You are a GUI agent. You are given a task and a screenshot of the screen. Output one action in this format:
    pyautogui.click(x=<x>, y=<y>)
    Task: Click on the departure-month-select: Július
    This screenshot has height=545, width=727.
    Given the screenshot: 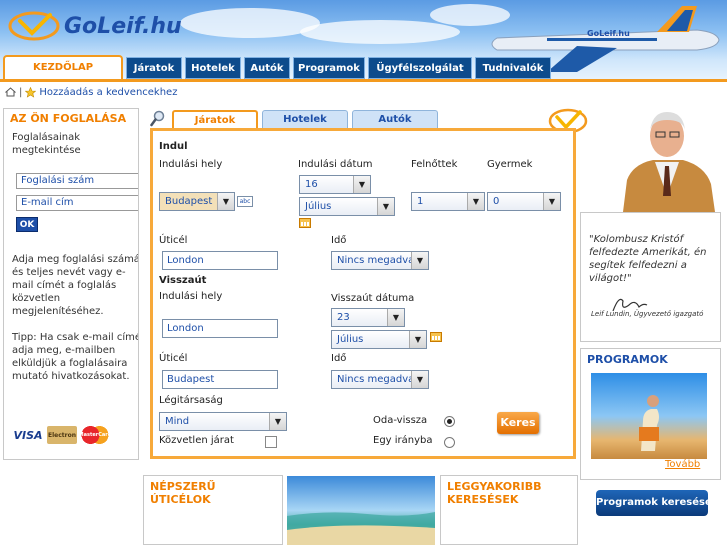 What is the action you would take?
    pyautogui.click(x=347, y=206)
    